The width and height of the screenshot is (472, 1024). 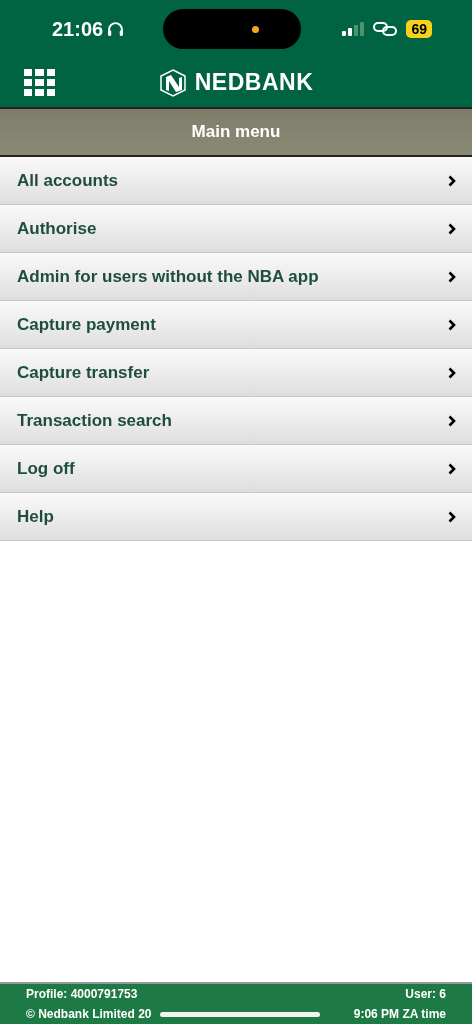 I want to click on profile-number: Profile: 4000791753, so click(x=82, y=994).